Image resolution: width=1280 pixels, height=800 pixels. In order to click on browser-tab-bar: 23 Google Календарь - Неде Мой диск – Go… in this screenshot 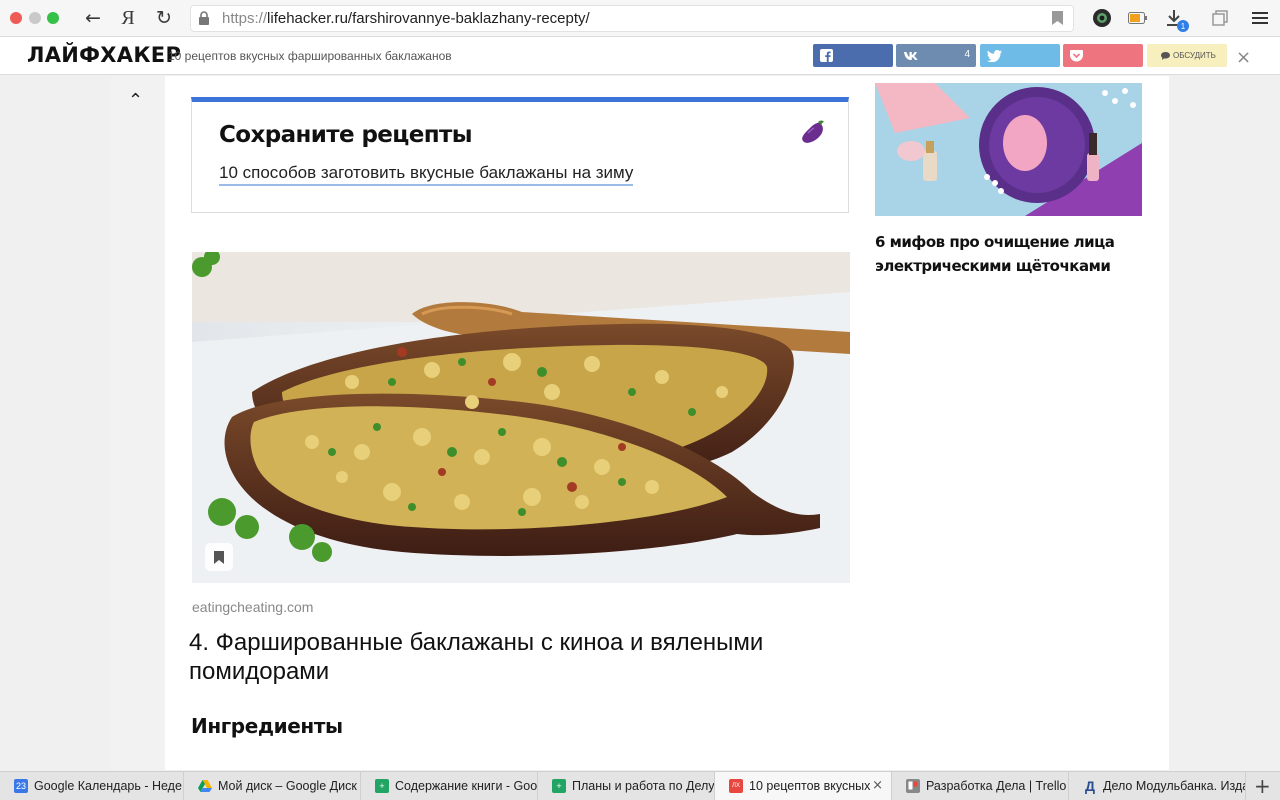, I will do `click(640, 785)`.